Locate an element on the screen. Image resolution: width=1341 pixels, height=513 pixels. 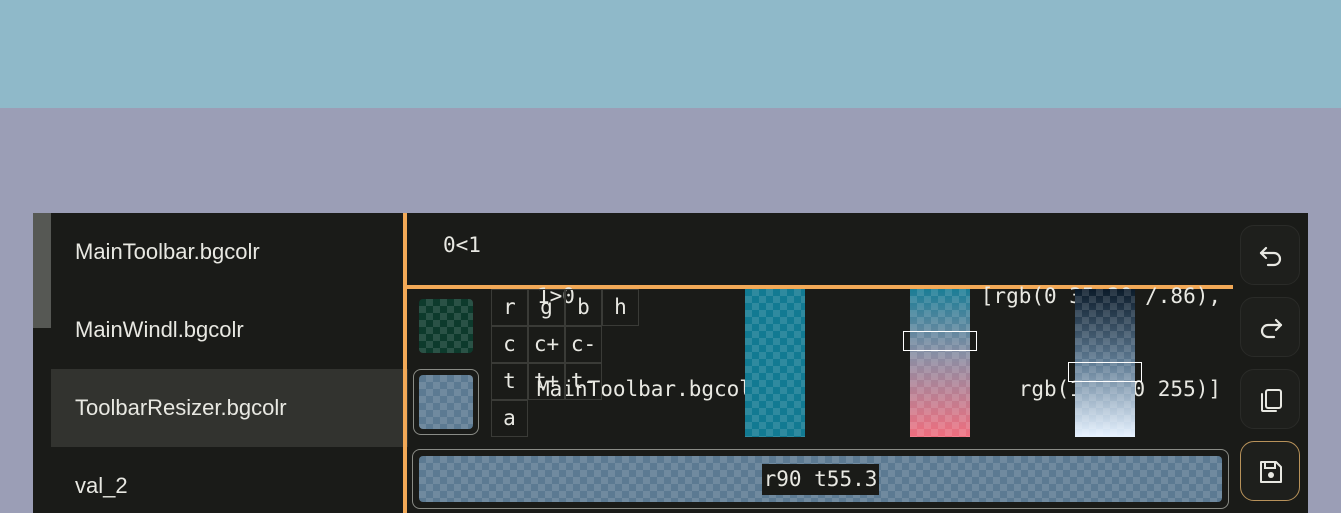
copy-button is located at coordinates (1270, 399).